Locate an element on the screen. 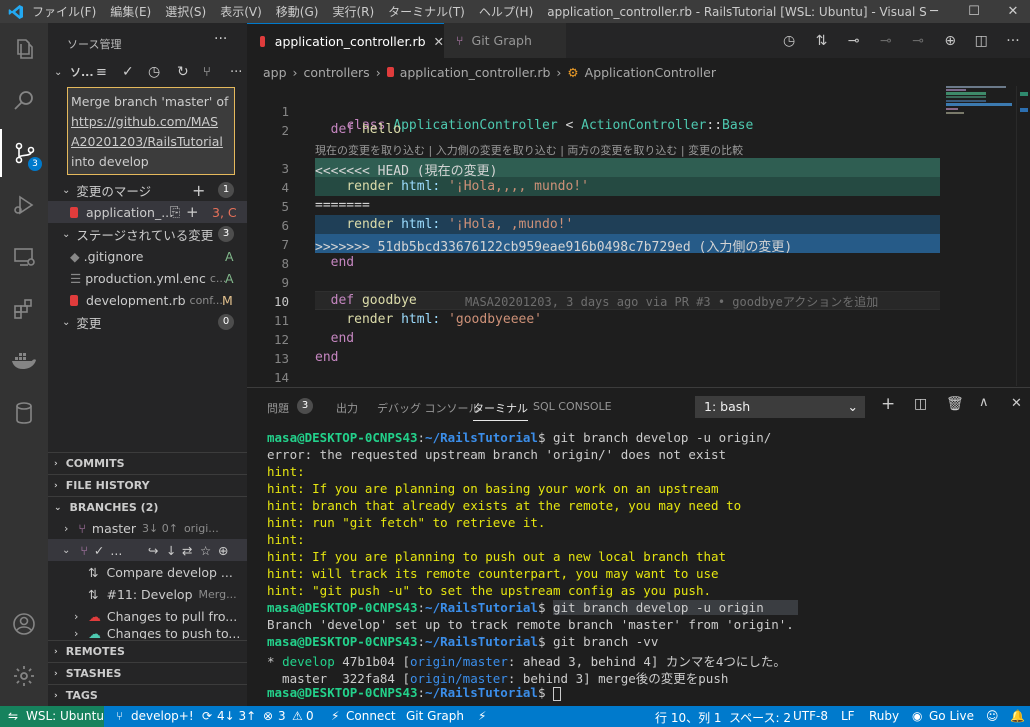 The height and width of the screenshot is (727, 1030). stage-all-plus-icon: + is located at coordinates (198, 190).